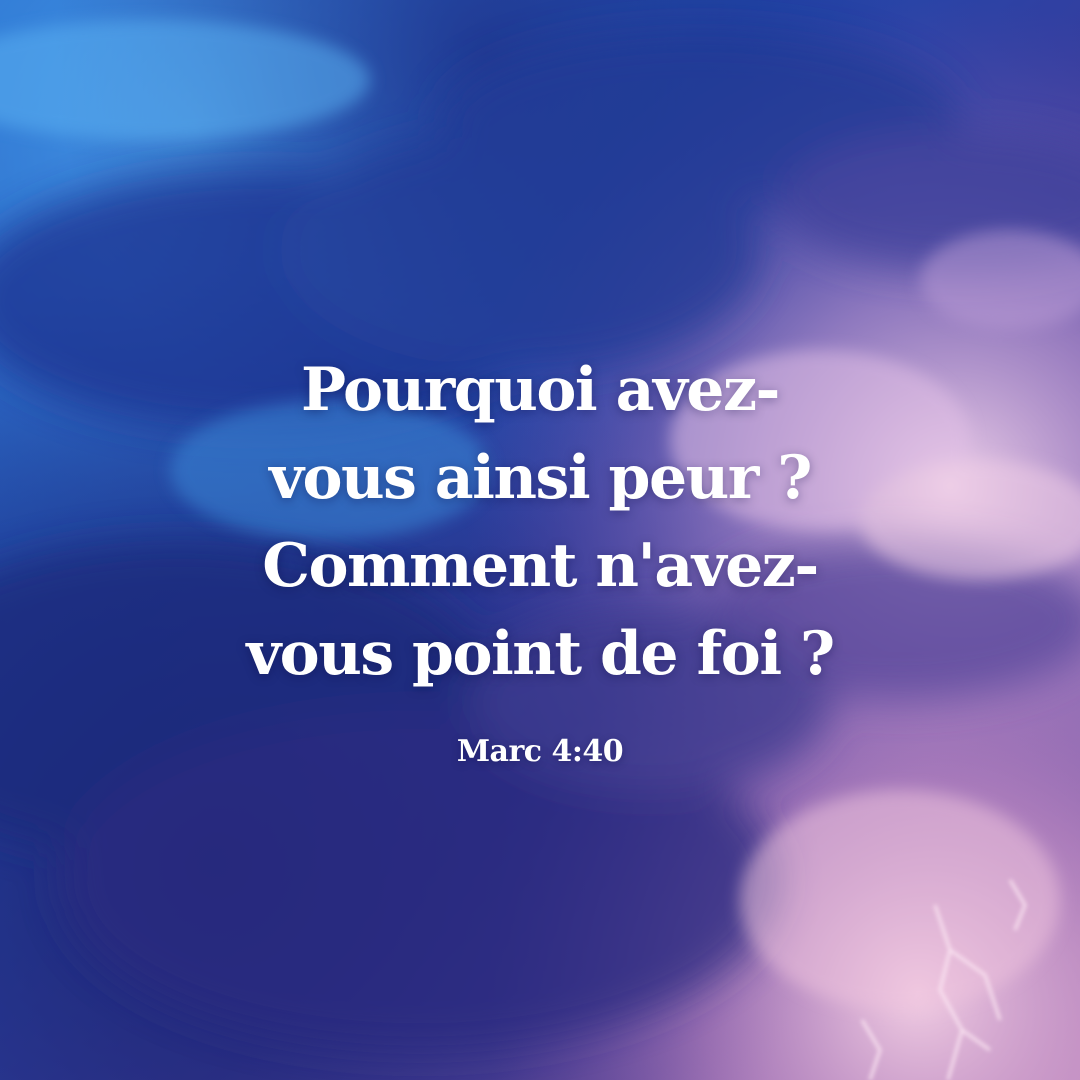  I want to click on verse-line: Comment n'avez-, so click(540, 566).